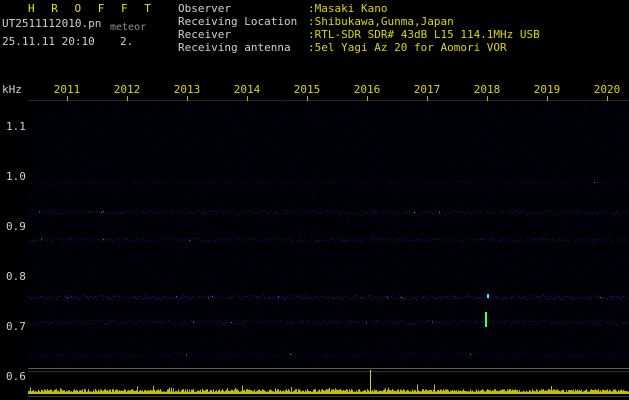 This screenshot has width=629, height=400. Describe the element at coordinates (204, 8) in the screenshot. I see `meta-label-observer: Observer` at that location.